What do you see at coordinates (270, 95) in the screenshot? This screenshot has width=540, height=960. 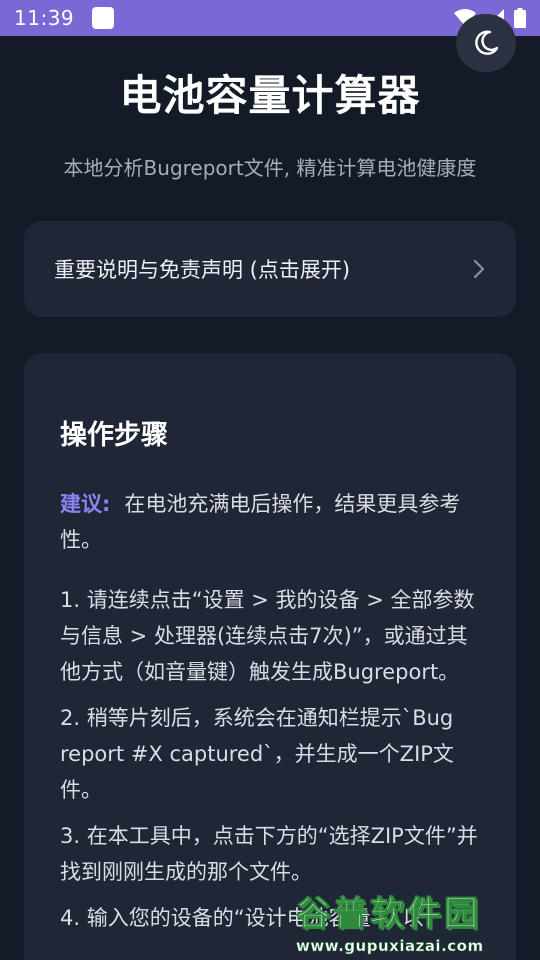 I see `page-title: 电池容量计算器` at bounding box center [270, 95].